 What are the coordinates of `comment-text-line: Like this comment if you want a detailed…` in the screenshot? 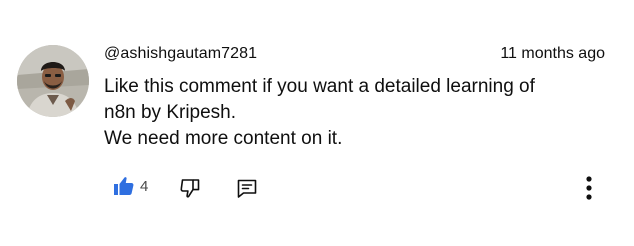 It's located at (319, 86).